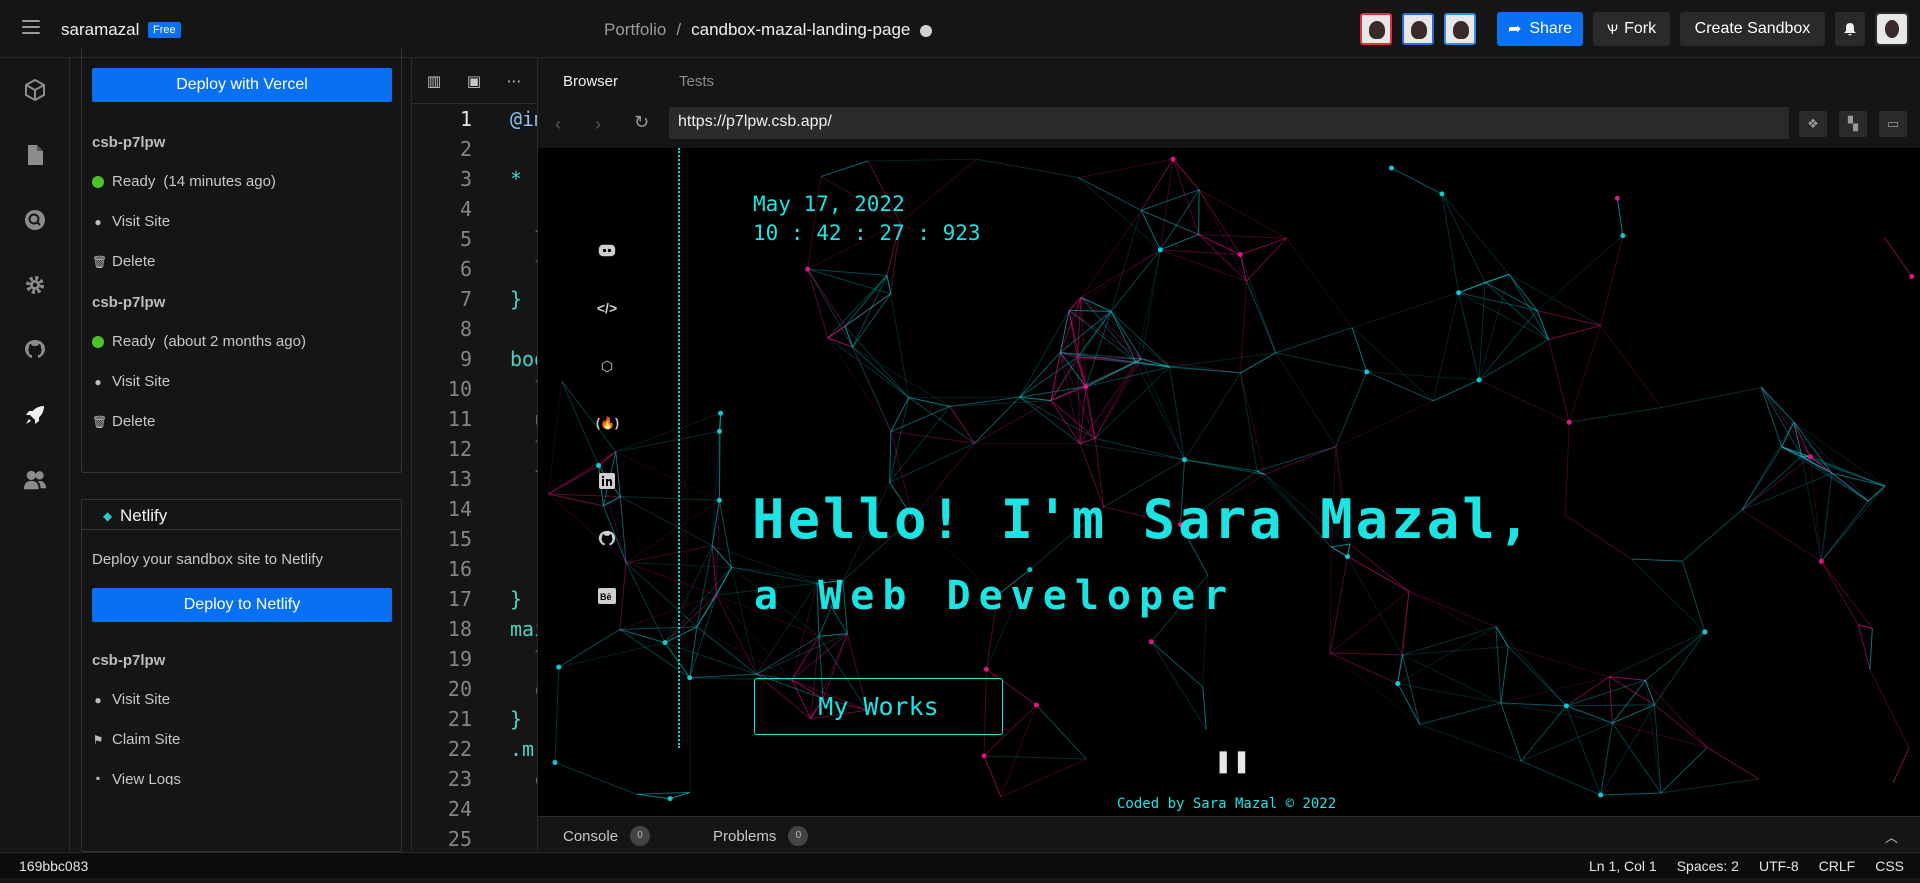  I want to click on code-line: l, so click(524, 269).